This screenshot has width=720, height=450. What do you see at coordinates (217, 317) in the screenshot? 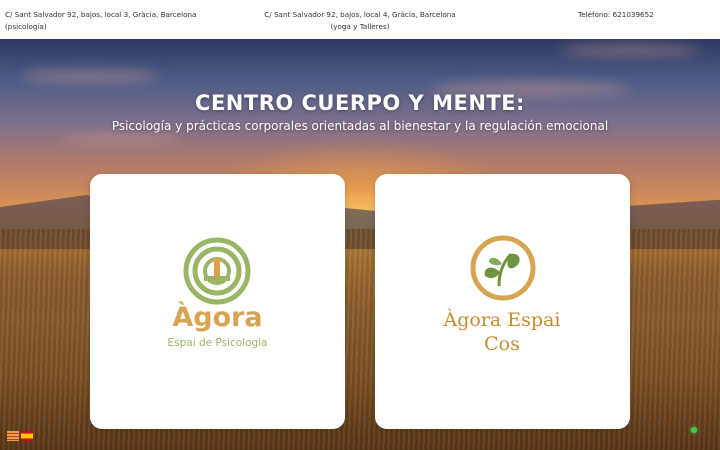
I see `brand-name-psicologia: Àgora` at bounding box center [217, 317].